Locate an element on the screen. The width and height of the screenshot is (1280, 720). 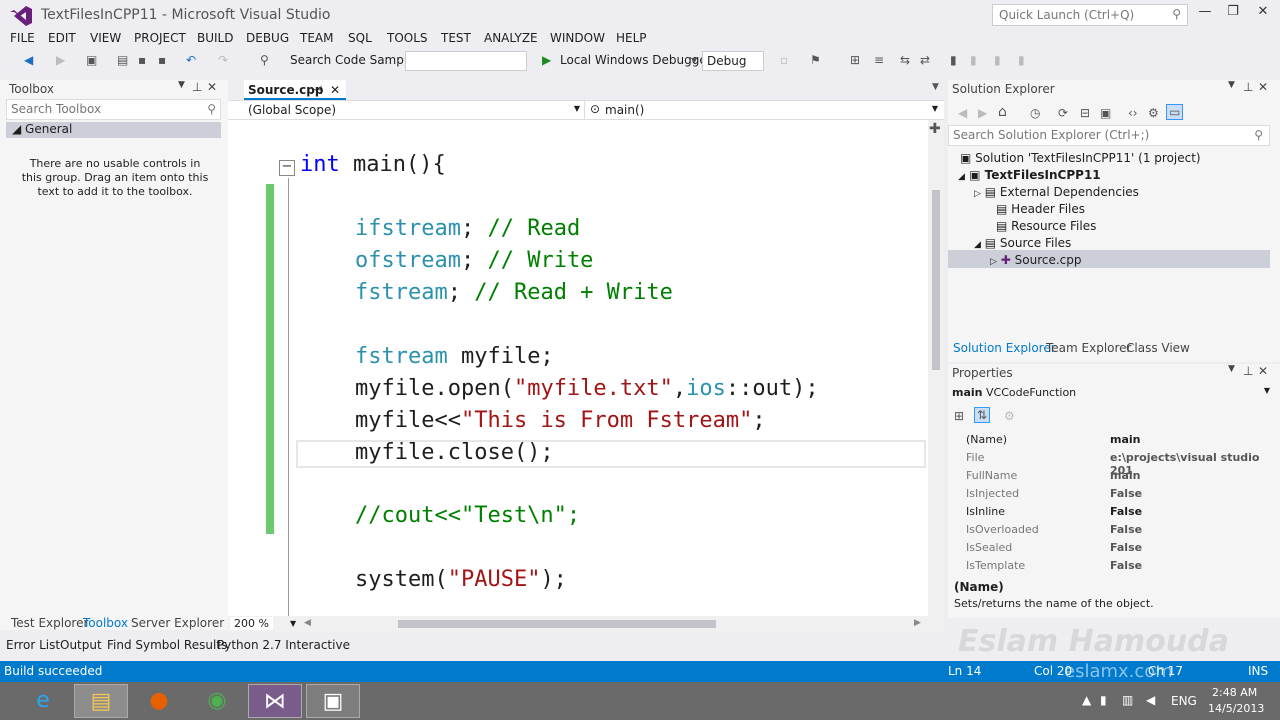
tree-item-source-cpp: ▷ ✚ Source.cpp is located at coordinates (1036, 260).